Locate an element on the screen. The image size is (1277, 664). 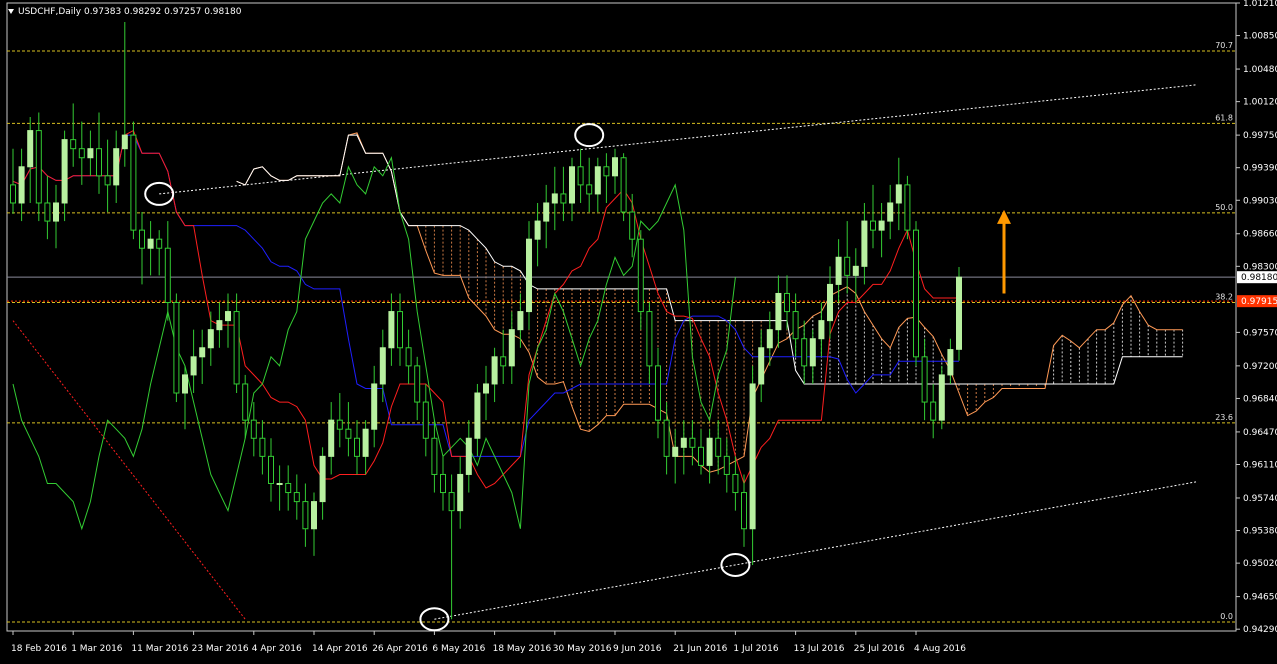
x-tick-label: 14 Apr 2016 is located at coordinates (340, 649).